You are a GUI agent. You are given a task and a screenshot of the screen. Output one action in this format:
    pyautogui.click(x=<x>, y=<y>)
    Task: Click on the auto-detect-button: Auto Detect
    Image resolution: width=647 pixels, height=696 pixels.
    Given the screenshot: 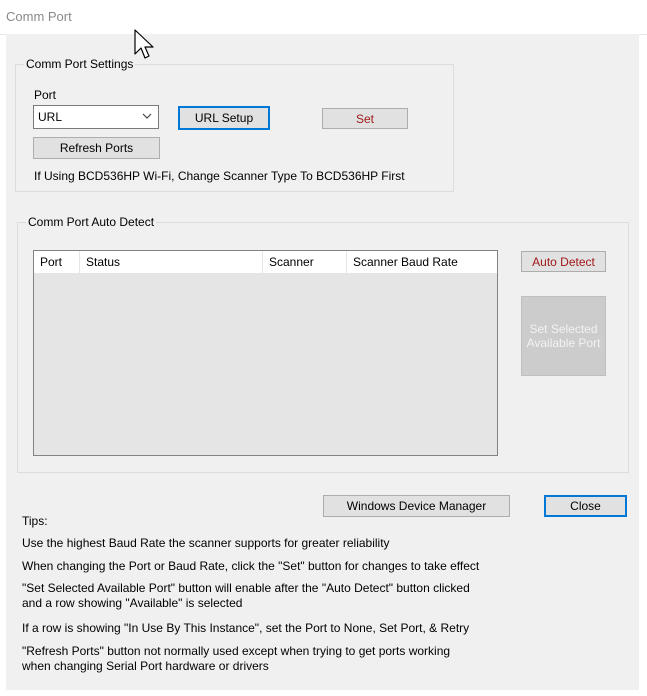 What is the action you would take?
    pyautogui.click(x=563, y=261)
    